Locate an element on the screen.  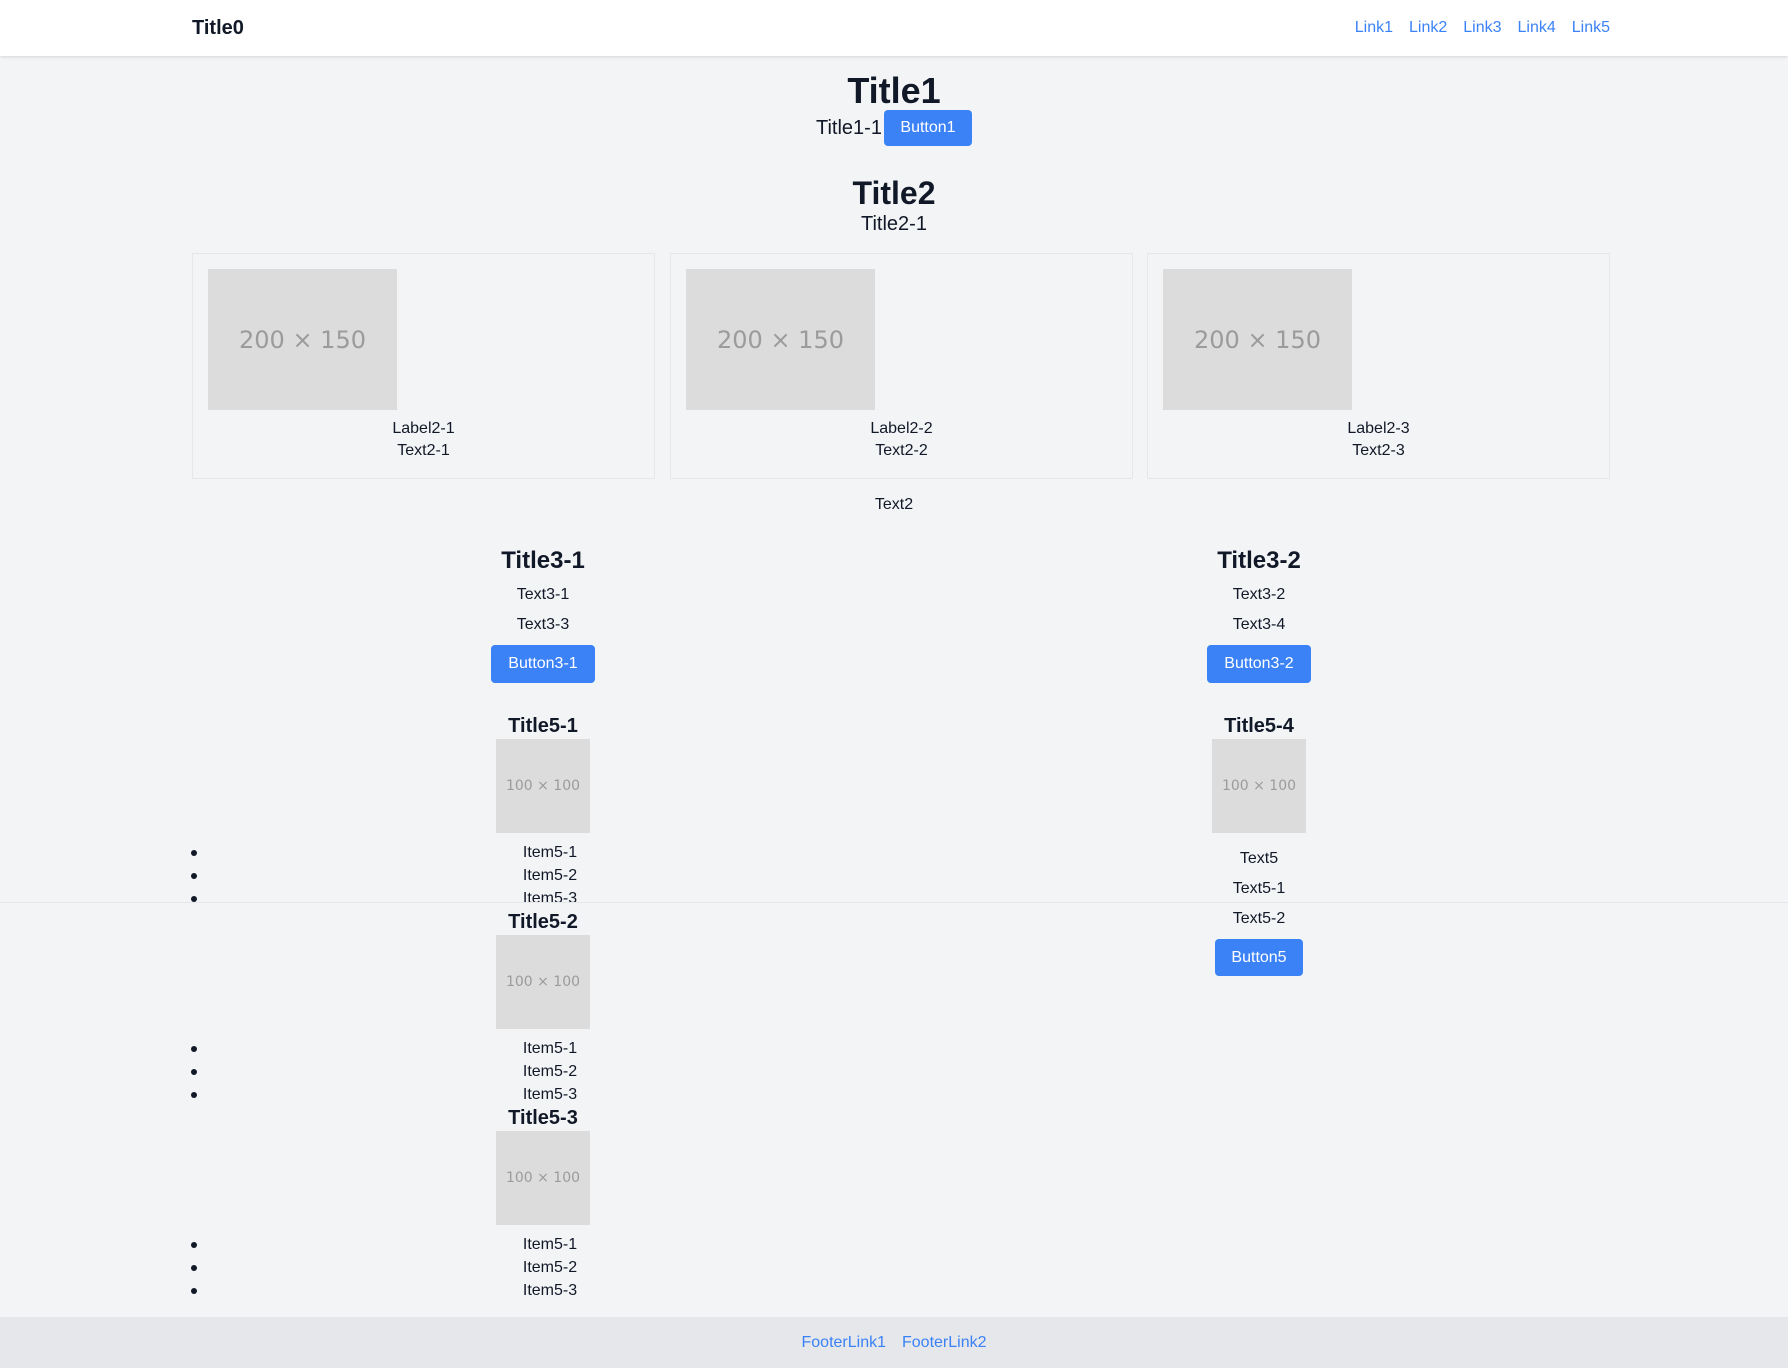
section5-block-title: Title5-1 is located at coordinates (543, 726).